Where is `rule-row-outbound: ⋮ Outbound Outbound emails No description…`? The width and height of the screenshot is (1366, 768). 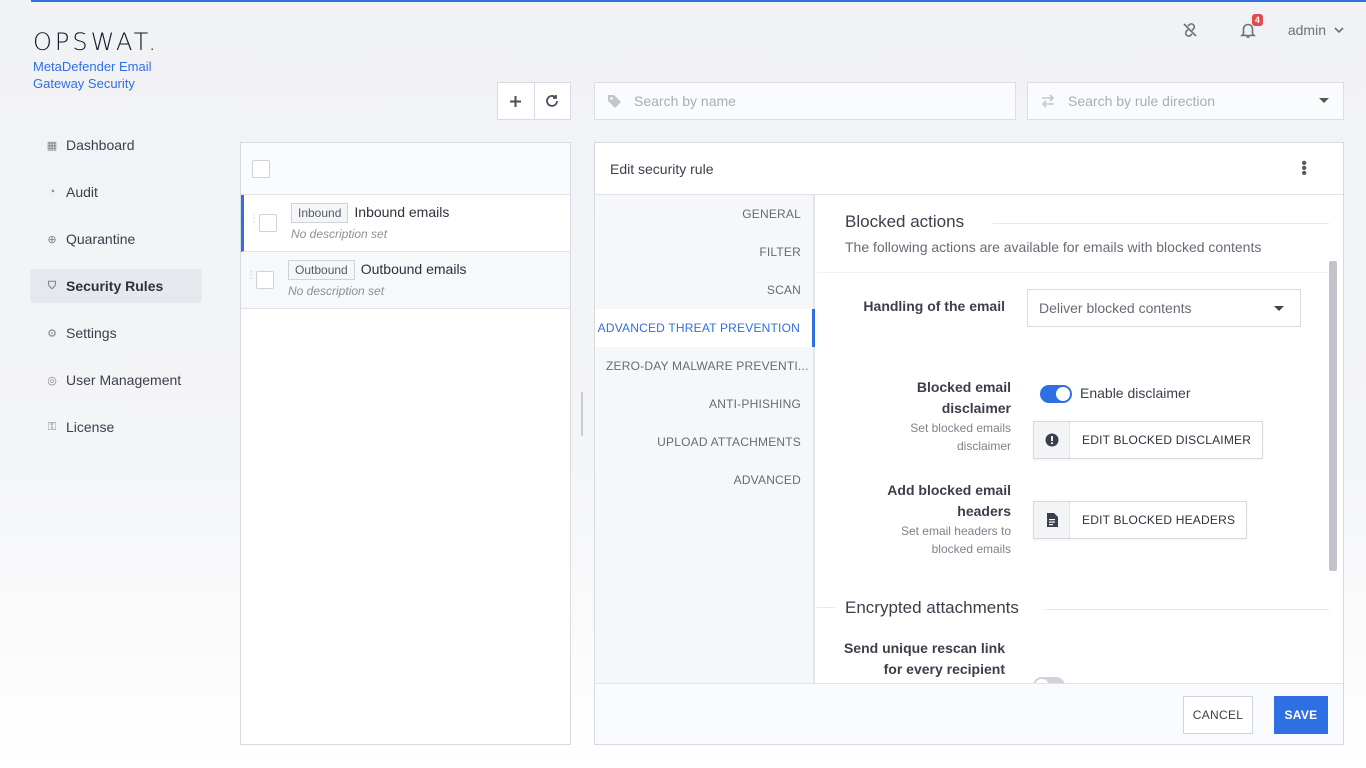
rule-row-outbound: ⋮ Outbound Outbound emails No description… is located at coordinates (405, 280).